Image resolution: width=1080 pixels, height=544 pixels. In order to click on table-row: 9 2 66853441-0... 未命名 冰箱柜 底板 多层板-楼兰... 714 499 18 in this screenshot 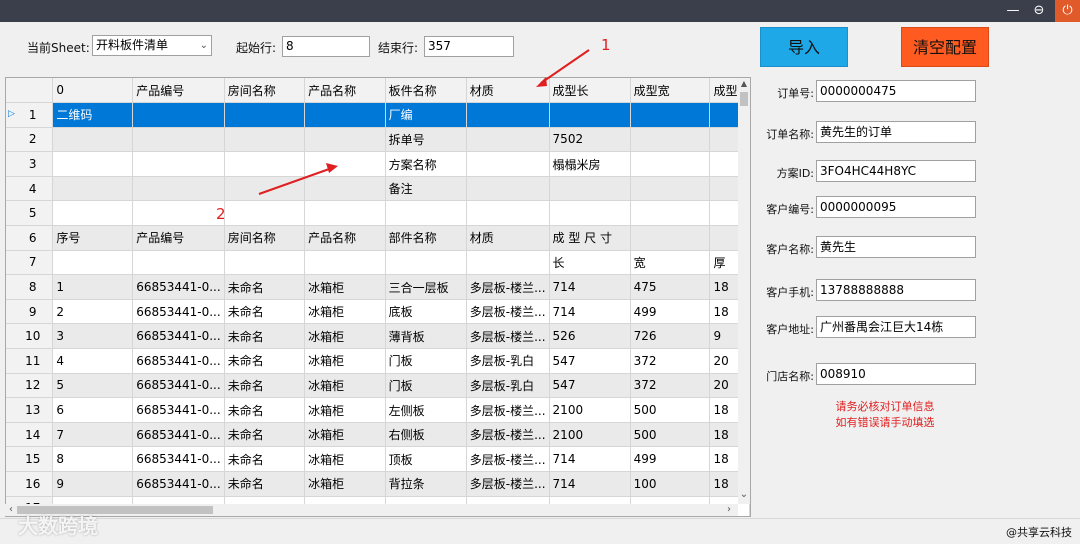, I will do `click(378, 312)`.